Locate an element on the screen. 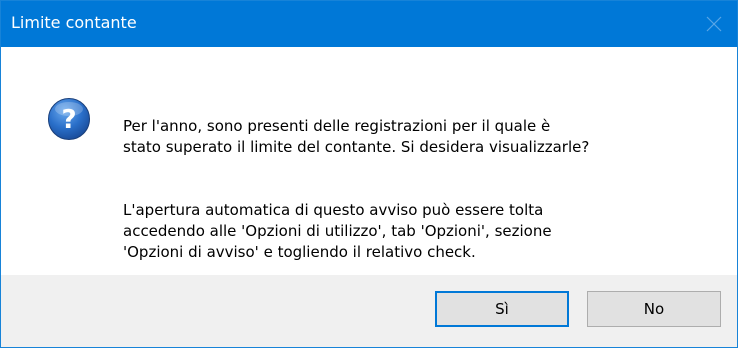 Image resolution: width=738 pixels, height=348 pixels. question-icon: ? is located at coordinates (69, 119).